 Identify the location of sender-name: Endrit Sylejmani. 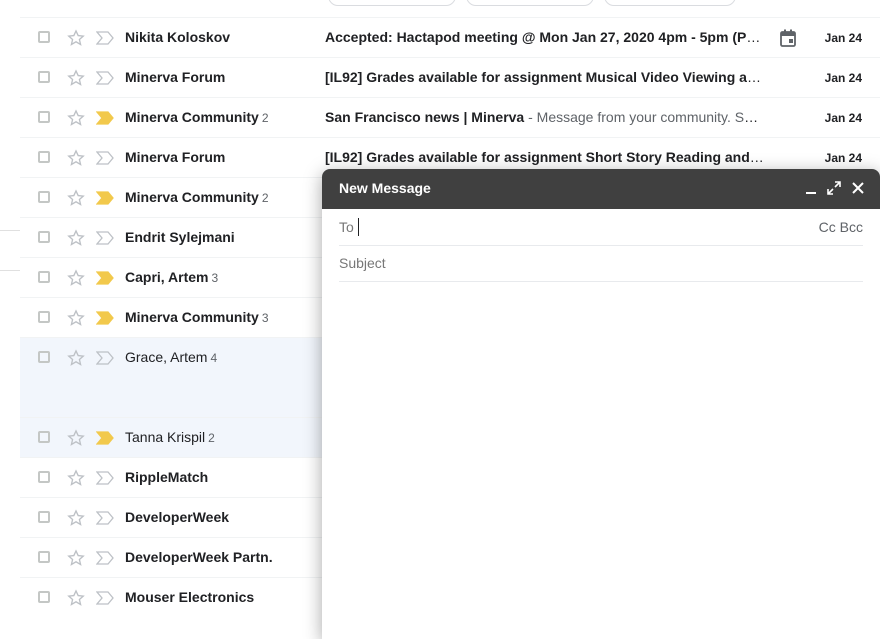
(220, 237).